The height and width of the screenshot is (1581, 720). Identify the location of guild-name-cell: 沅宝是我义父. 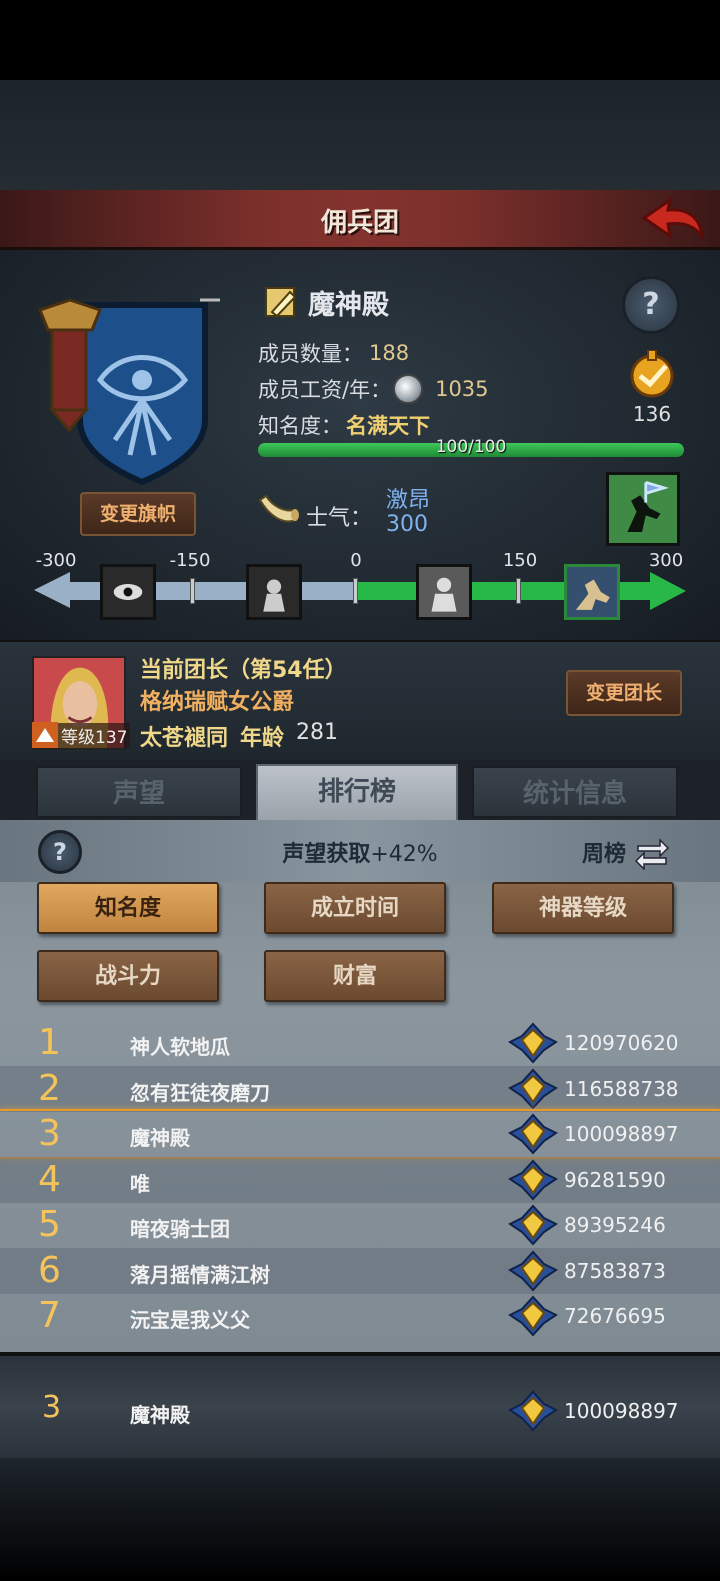
(190, 1320).